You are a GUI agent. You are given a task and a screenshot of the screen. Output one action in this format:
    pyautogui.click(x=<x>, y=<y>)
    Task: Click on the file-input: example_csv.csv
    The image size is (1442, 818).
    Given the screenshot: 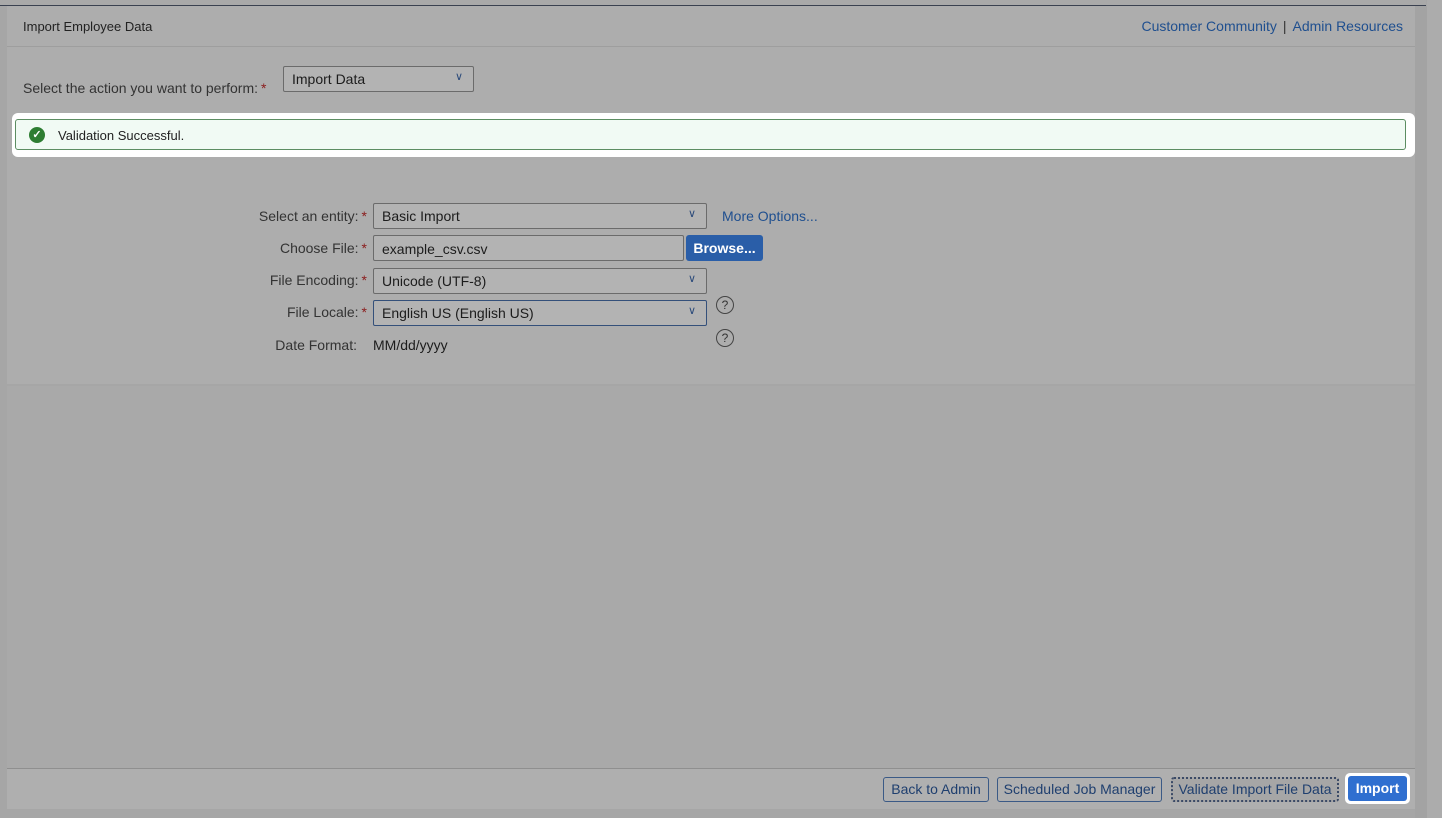 What is the action you would take?
    pyautogui.click(x=528, y=248)
    